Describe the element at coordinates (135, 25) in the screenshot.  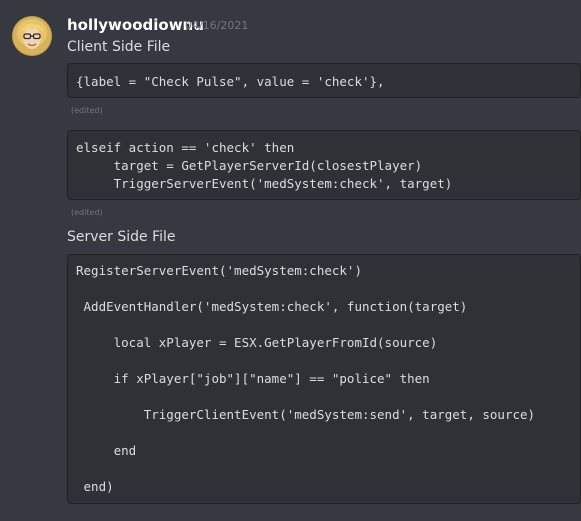
I see `author-username: hollywoodiownu` at that location.